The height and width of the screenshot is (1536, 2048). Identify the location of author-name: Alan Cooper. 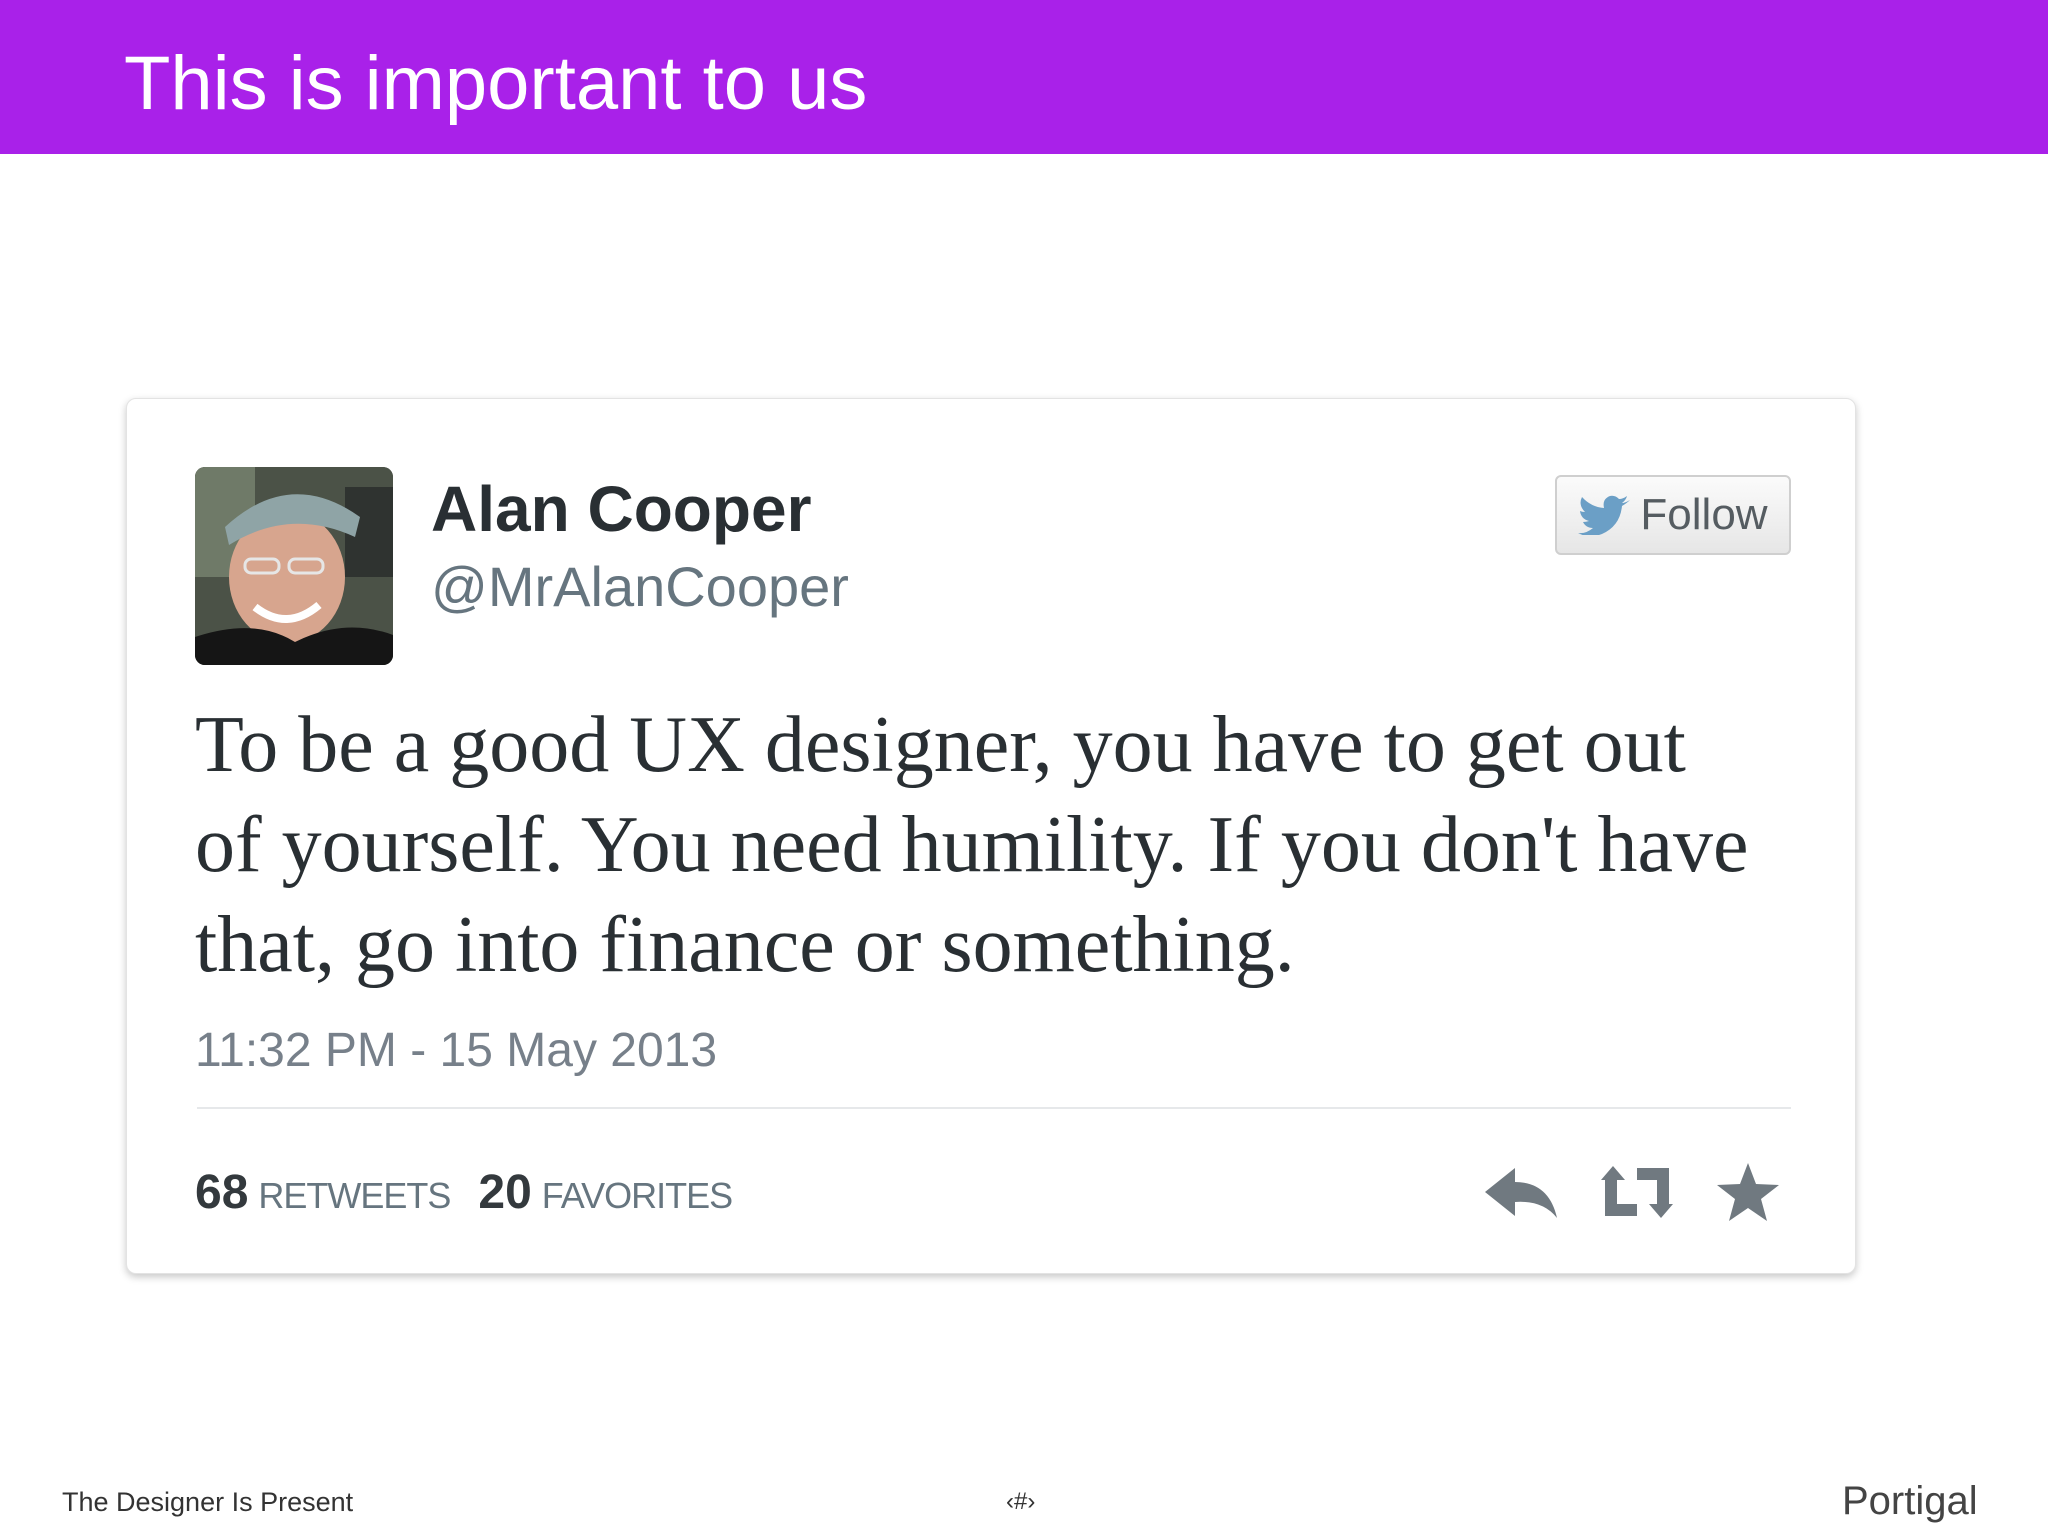
(621, 509).